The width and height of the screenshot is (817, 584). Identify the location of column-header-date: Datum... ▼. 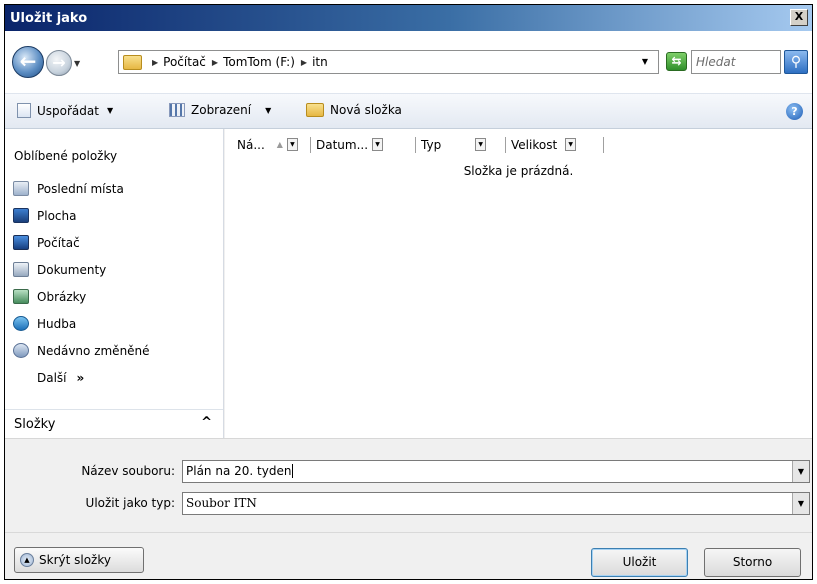
(350, 144).